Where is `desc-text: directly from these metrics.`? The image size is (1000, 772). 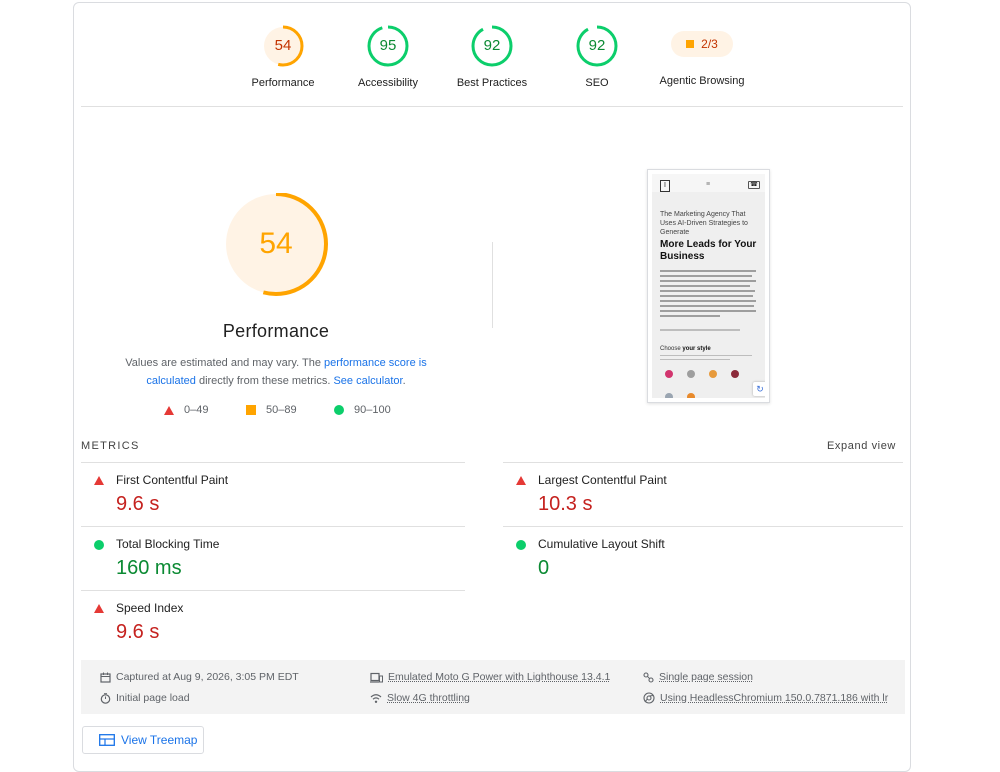 desc-text: directly from these metrics. is located at coordinates (264, 381).